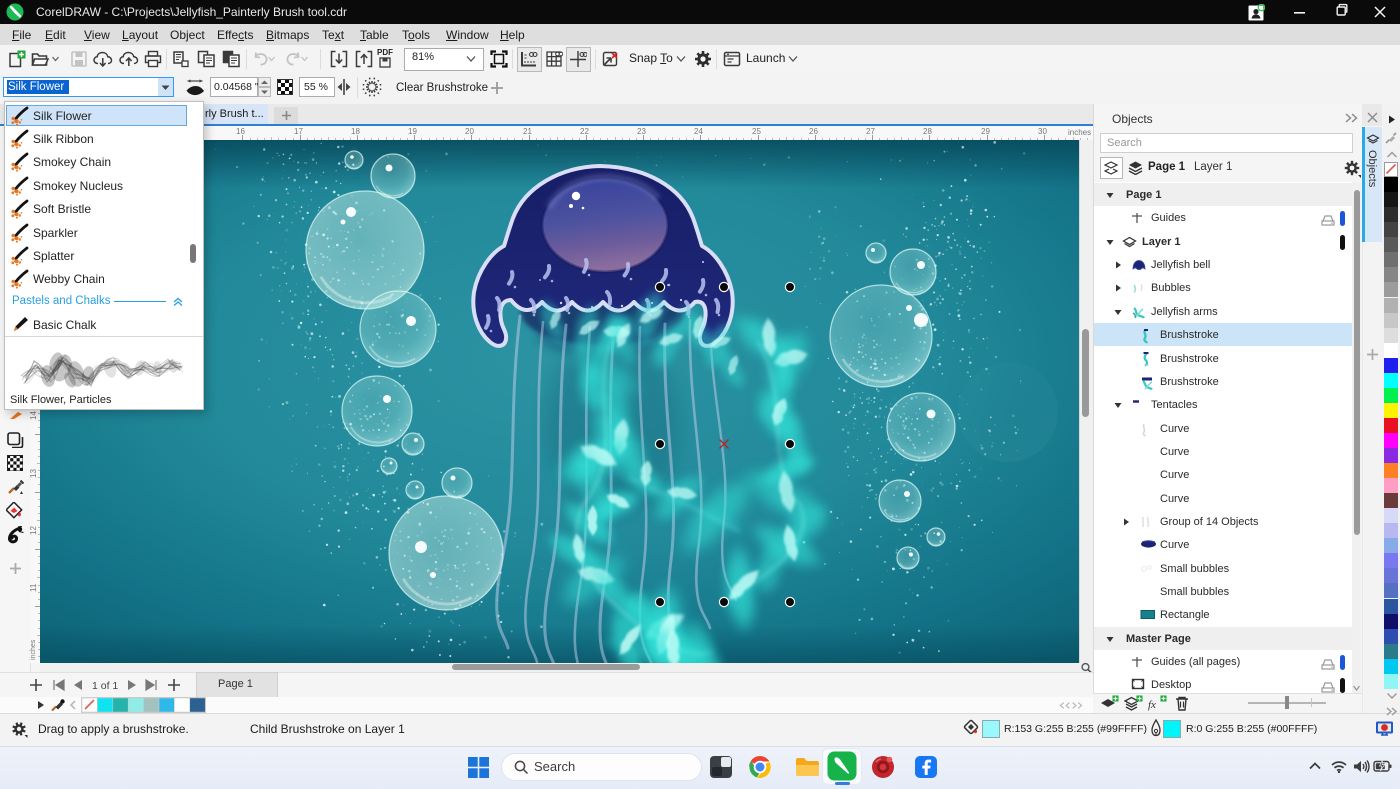 The width and height of the screenshot is (1400, 789). What do you see at coordinates (105, 686) in the screenshot?
I see `svg-text: 1 of 1` at bounding box center [105, 686].